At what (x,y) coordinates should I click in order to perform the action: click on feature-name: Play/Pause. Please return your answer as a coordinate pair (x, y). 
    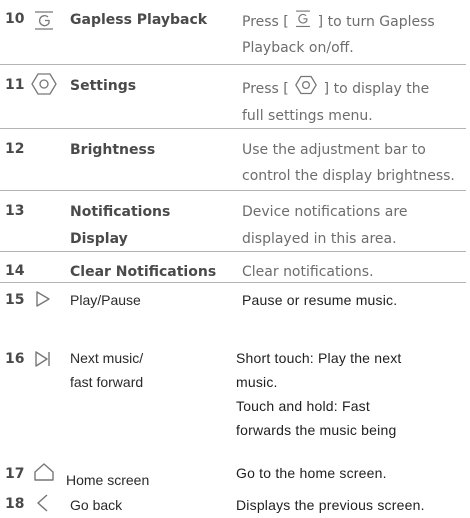
    Looking at the image, I should click on (105, 300).